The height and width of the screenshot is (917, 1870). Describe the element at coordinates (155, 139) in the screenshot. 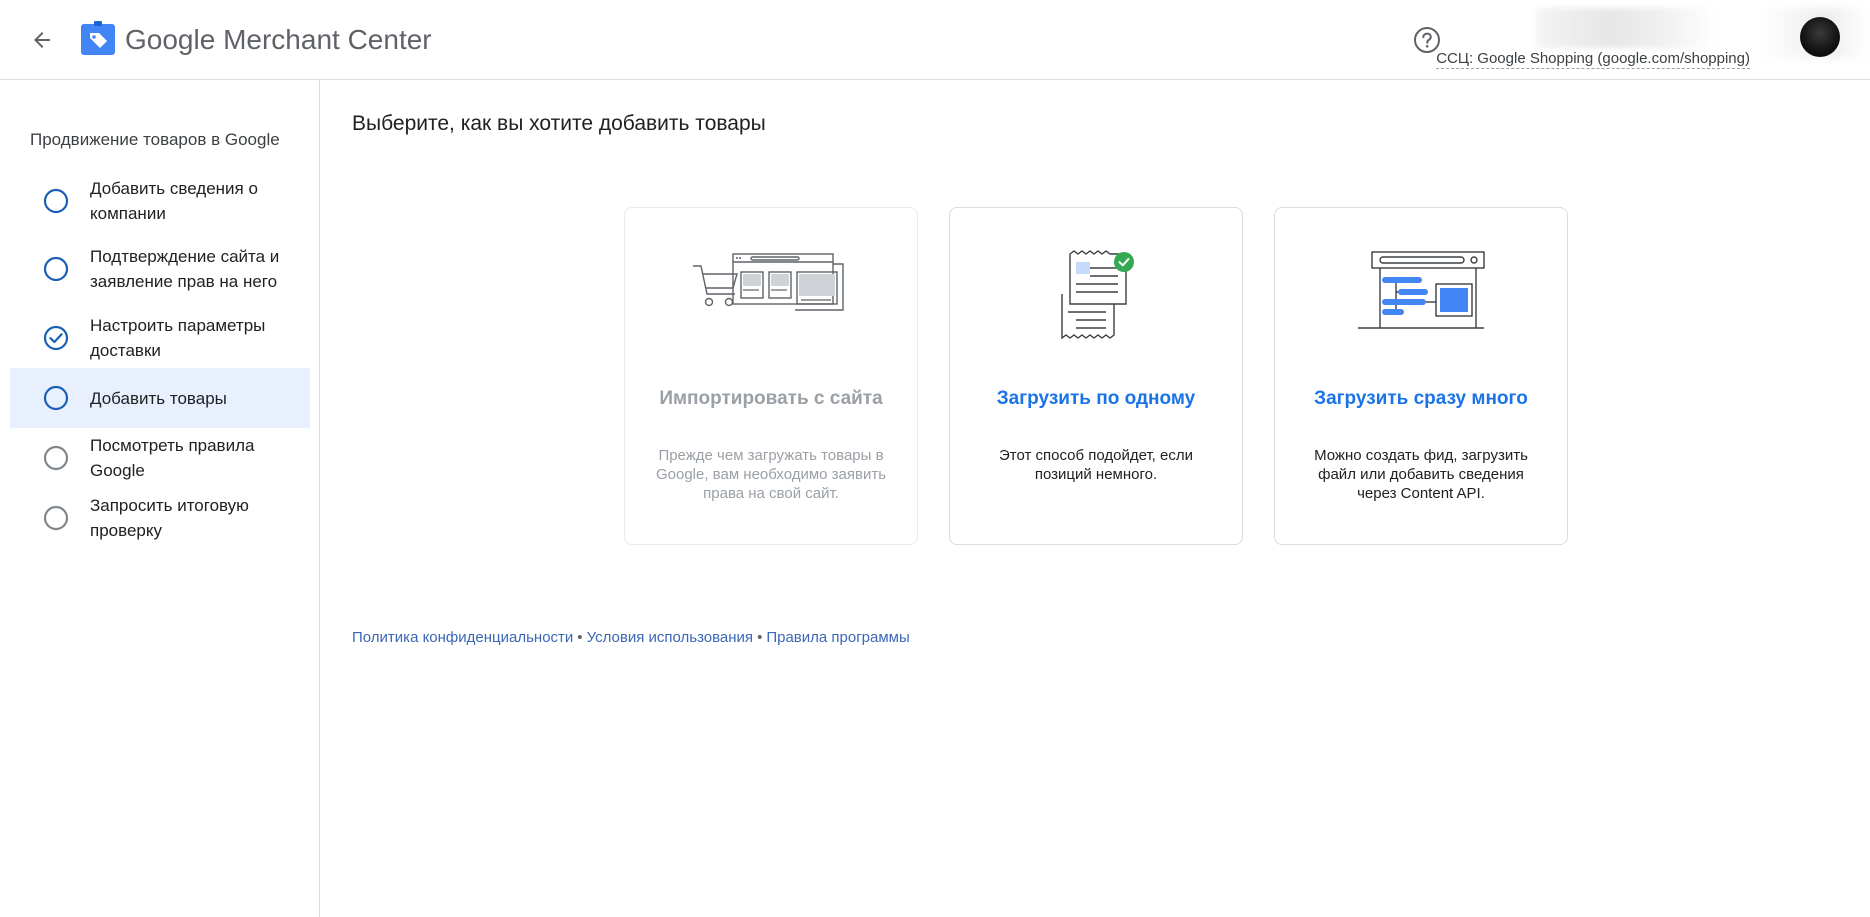

I see `sidebar-title: Продвижение товаров в Google` at that location.